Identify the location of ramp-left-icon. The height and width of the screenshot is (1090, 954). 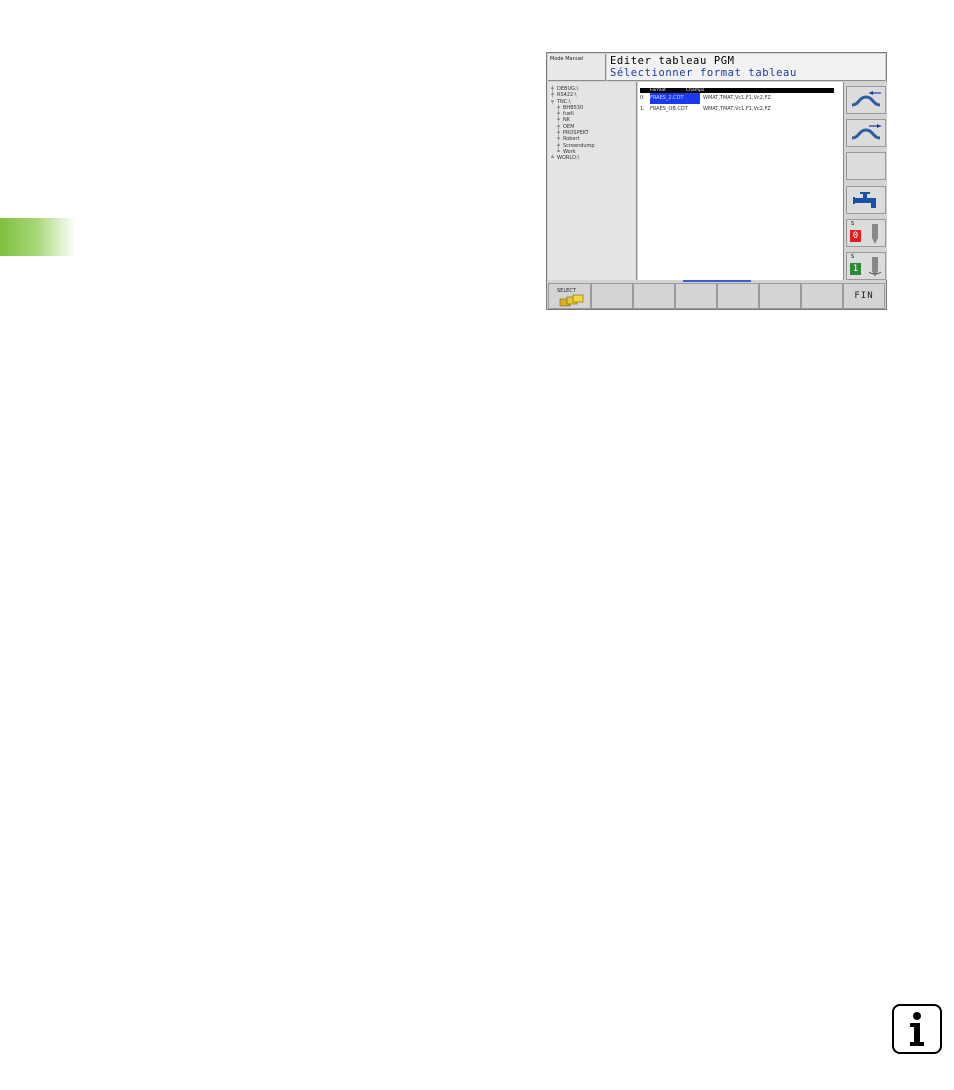
(866, 99).